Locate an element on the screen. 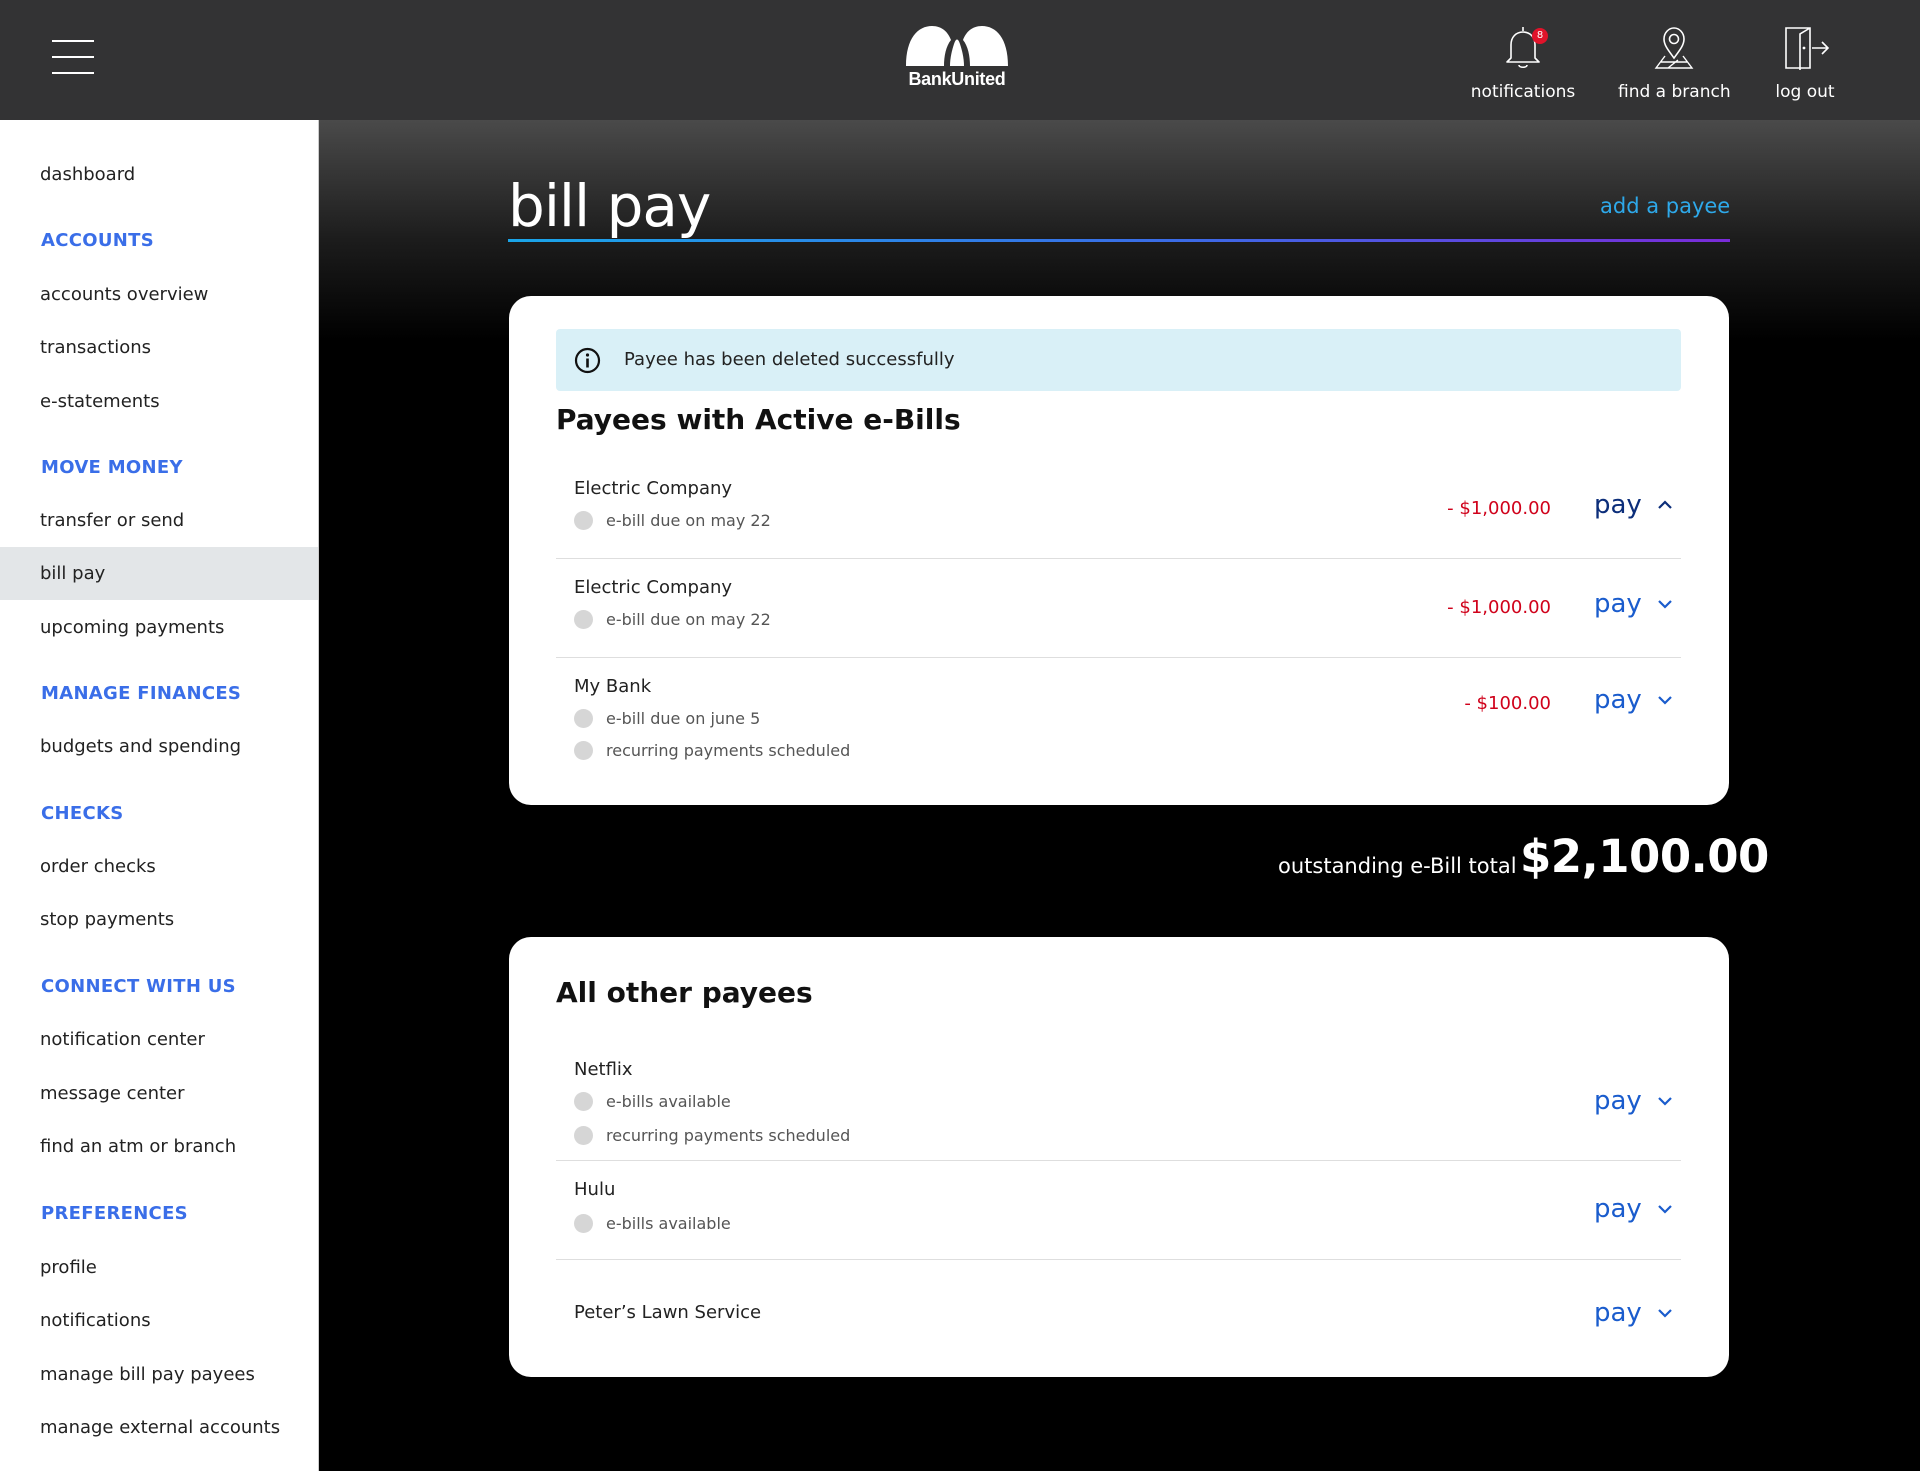  find-a-branch-label: find a branch is located at coordinates (1674, 92).